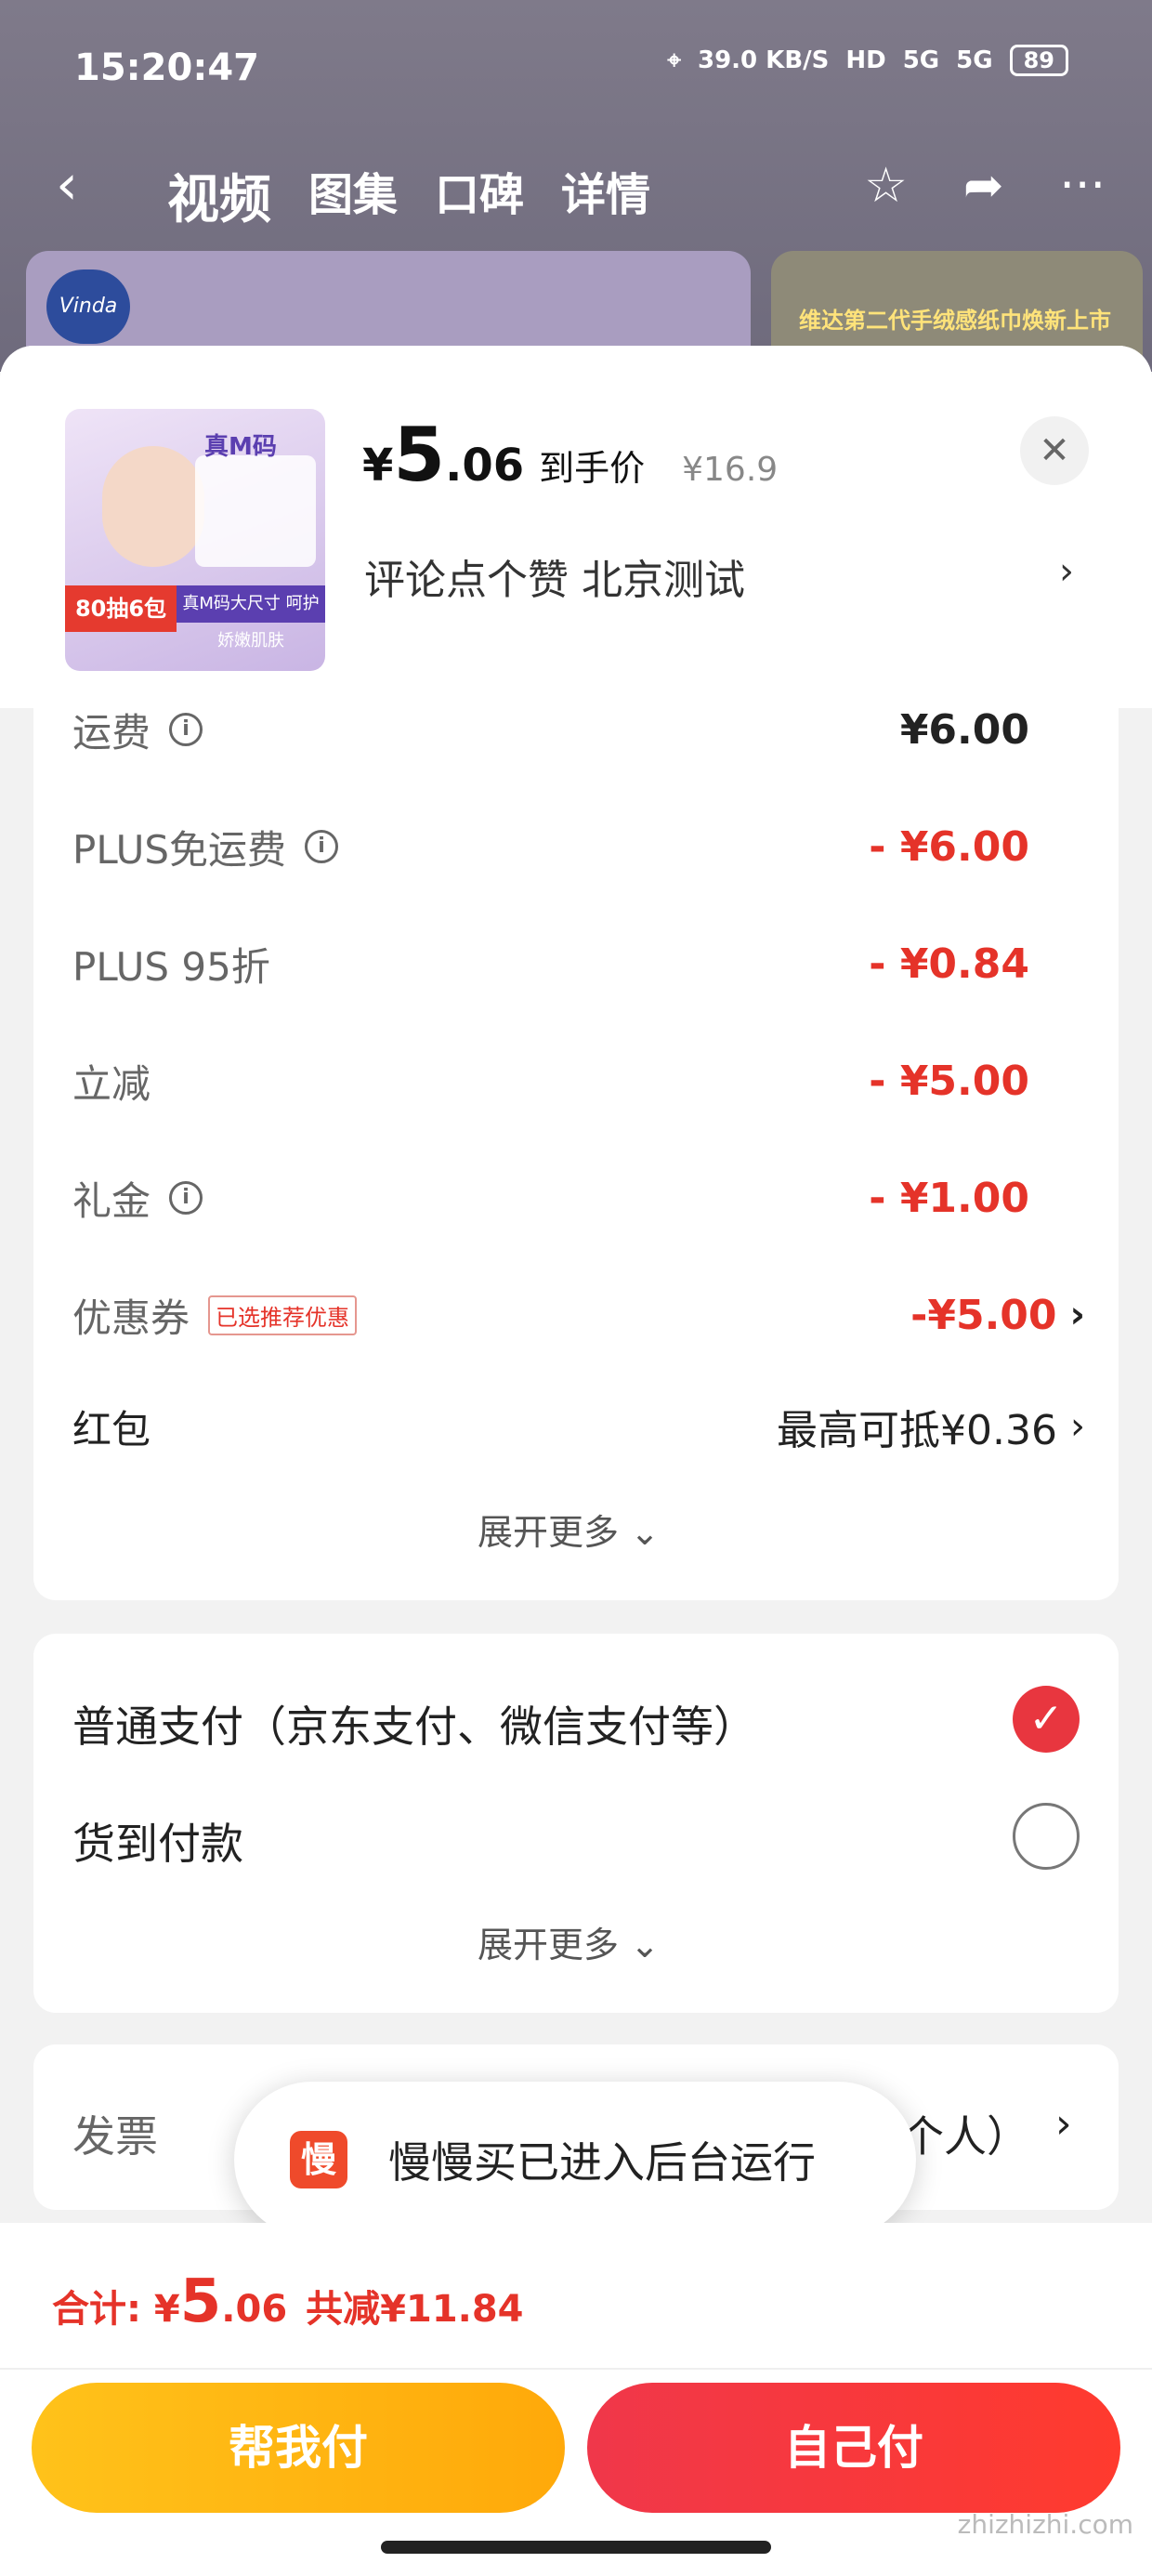  What do you see at coordinates (949, 964) in the screenshot?
I see `cost-value: - ¥0.84` at bounding box center [949, 964].